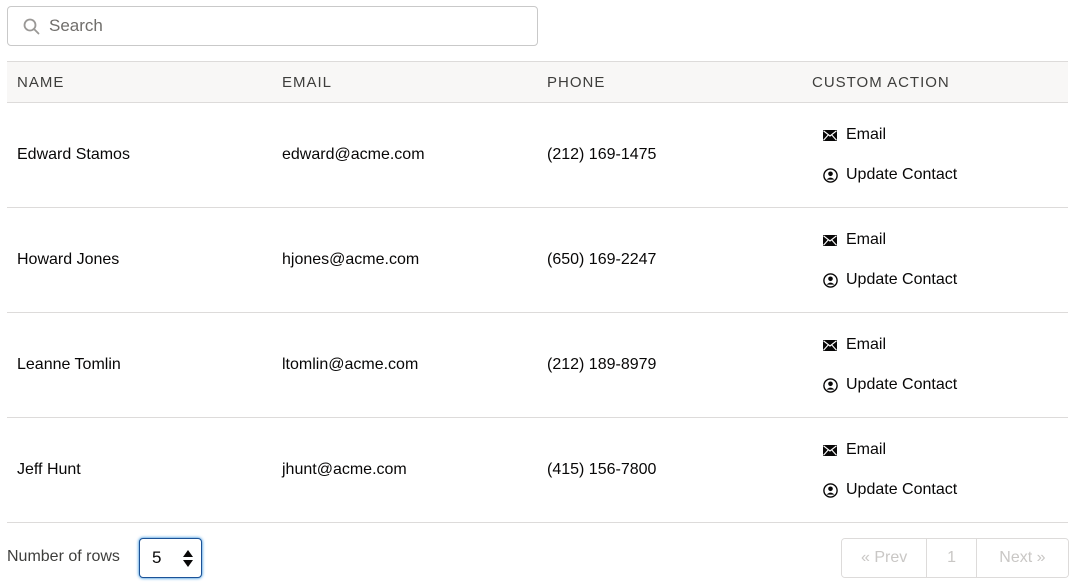 The width and height of the screenshot is (1076, 585). Describe the element at coordinates (344, 469) in the screenshot. I see `cell-email: jhunt@acme.com` at that location.